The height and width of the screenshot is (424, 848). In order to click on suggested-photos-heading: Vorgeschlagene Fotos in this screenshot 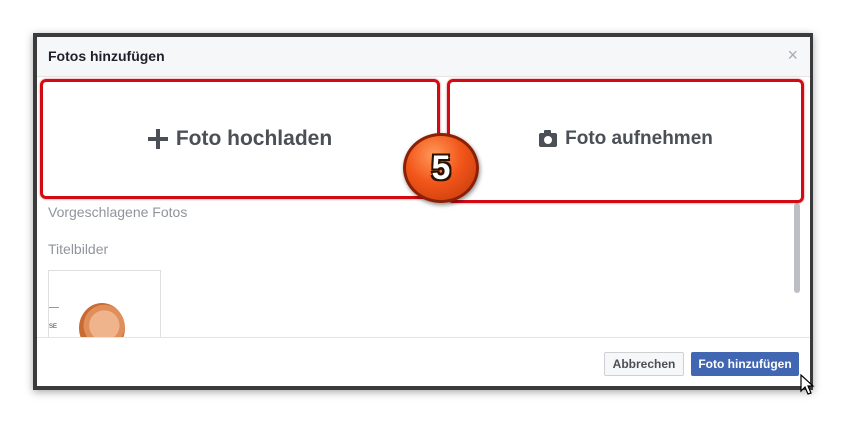, I will do `click(118, 212)`.